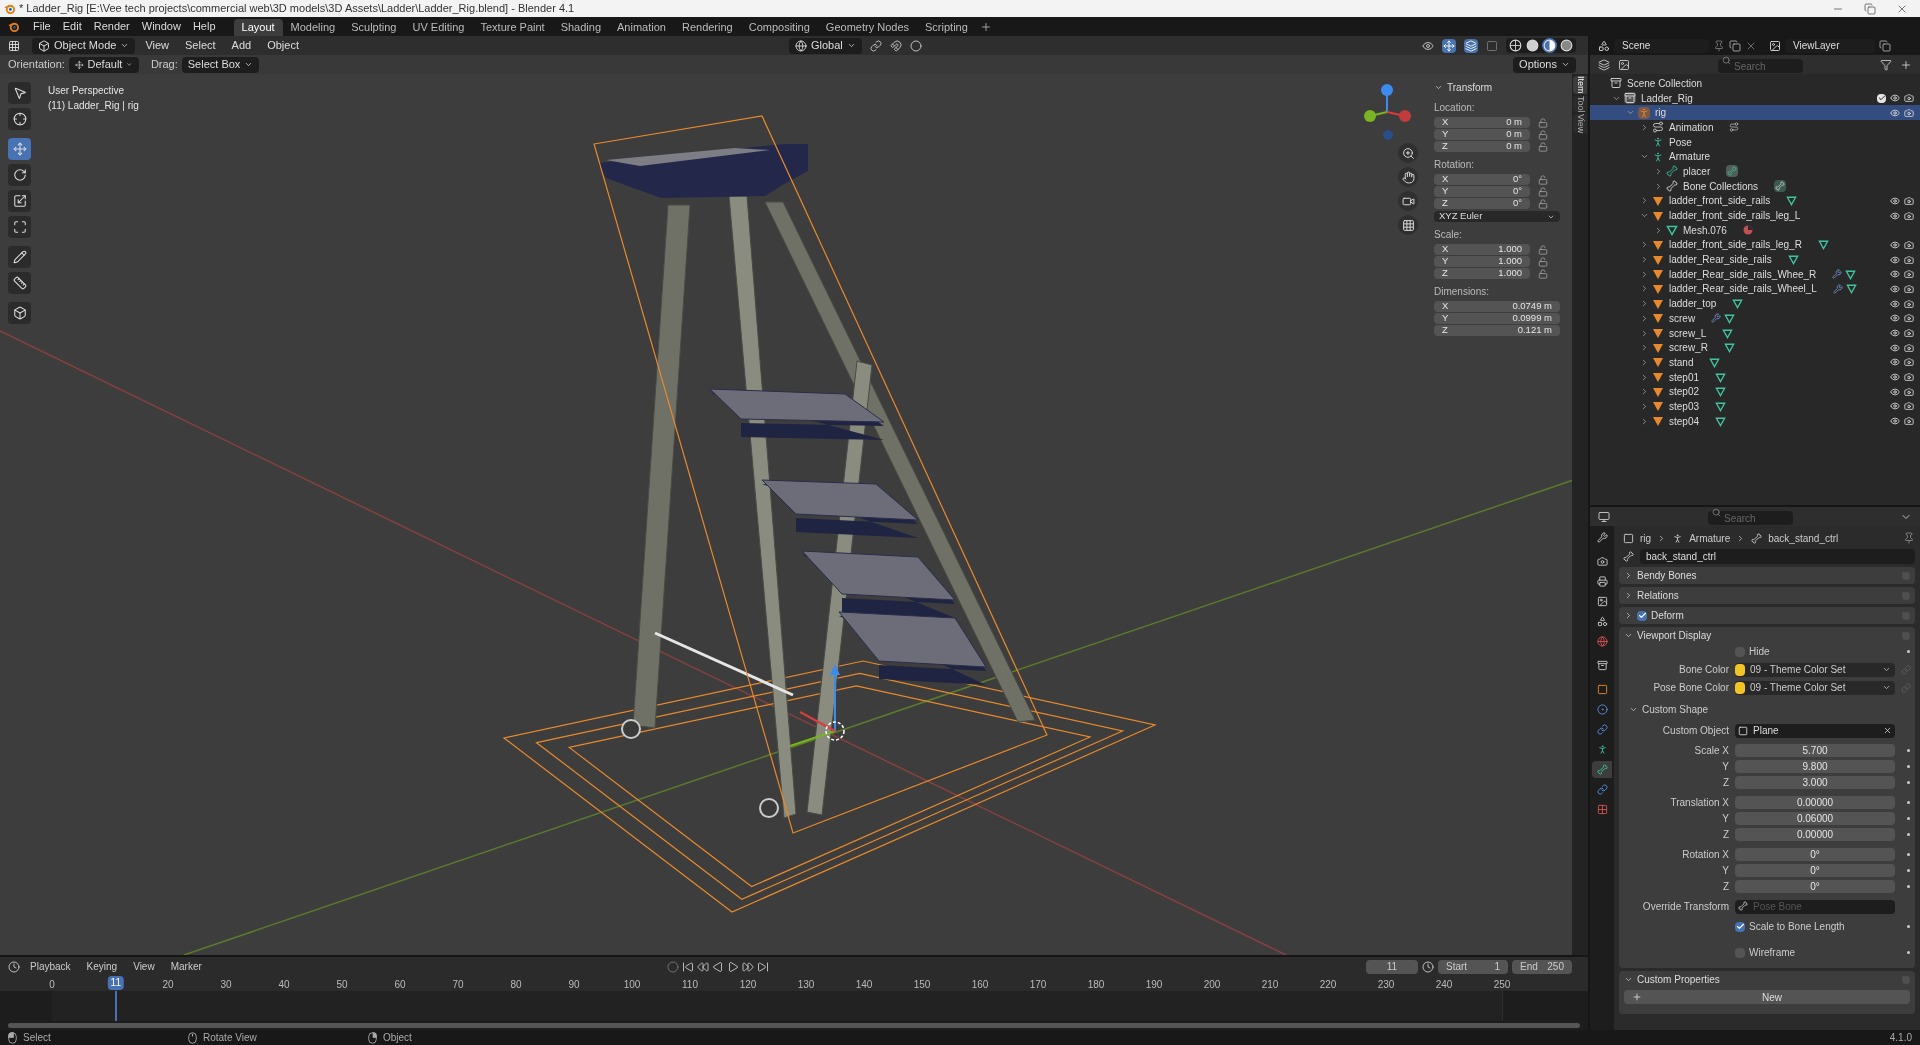 This screenshot has width=1920, height=1045. Describe the element at coordinates (641, 27) in the screenshot. I see `workspace-tab: Animation` at that location.